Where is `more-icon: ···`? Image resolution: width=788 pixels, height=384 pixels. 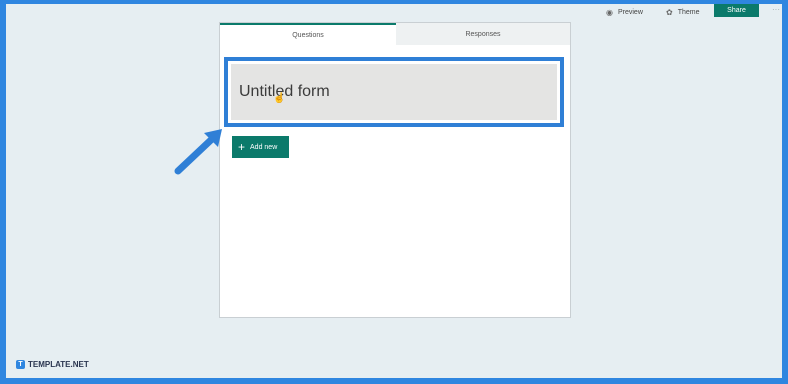 more-icon: ··· is located at coordinates (776, 9).